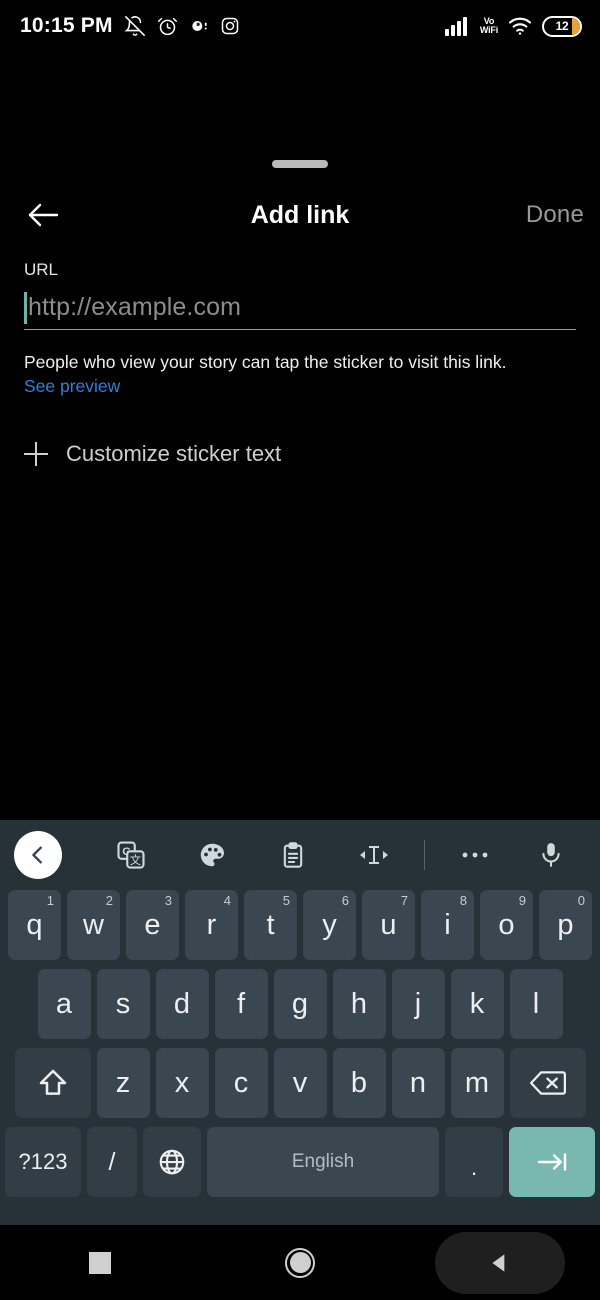 This screenshot has width=600, height=1300. I want to click on key-i: 8 i, so click(447, 925).